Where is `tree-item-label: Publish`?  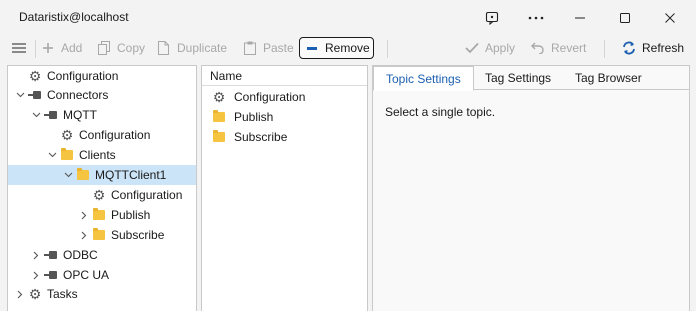
tree-item-label: Publish is located at coordinates (131, 215).